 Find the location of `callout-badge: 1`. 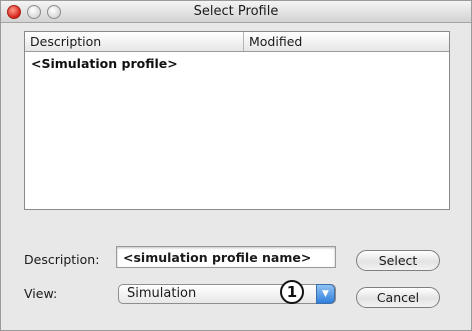

callout-badge: 1 is located at coordinates (292, 292).